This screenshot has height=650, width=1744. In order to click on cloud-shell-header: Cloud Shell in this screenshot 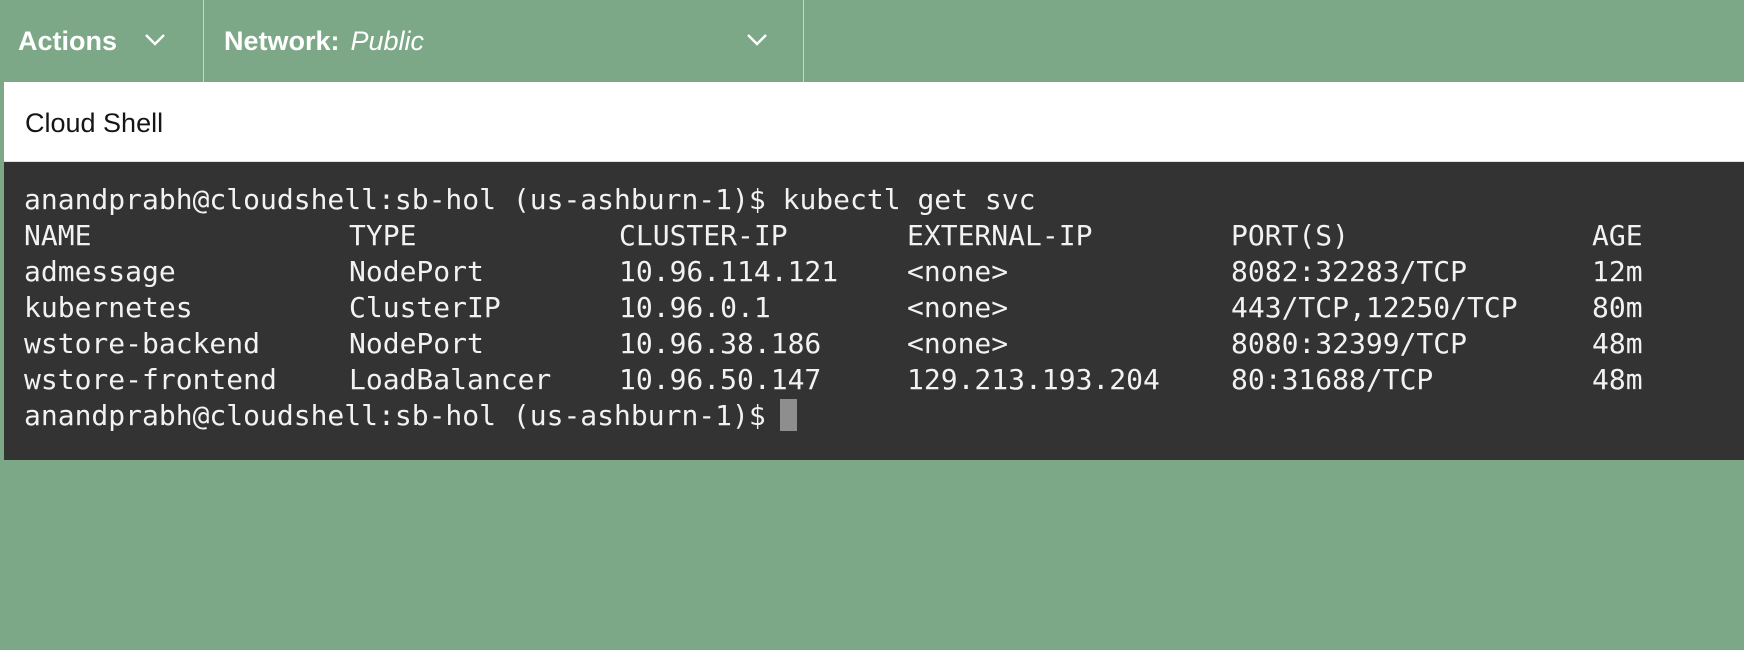, I will do `click(874, 122)`.